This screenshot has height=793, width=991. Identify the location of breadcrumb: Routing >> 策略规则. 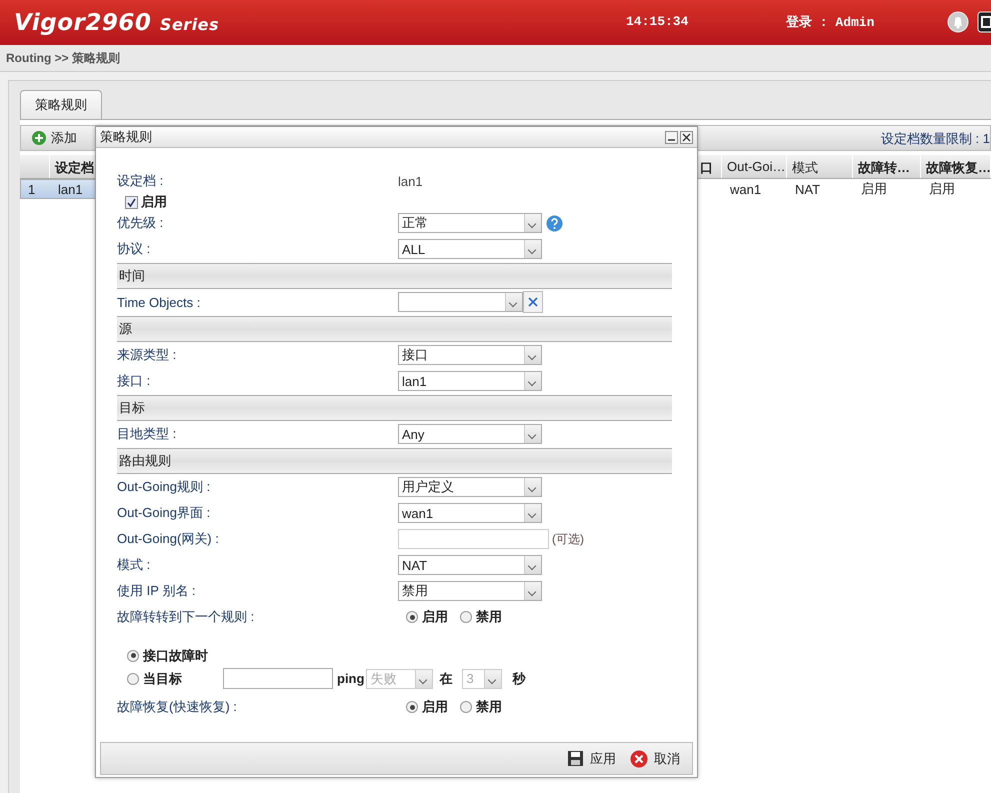
(63, 58).